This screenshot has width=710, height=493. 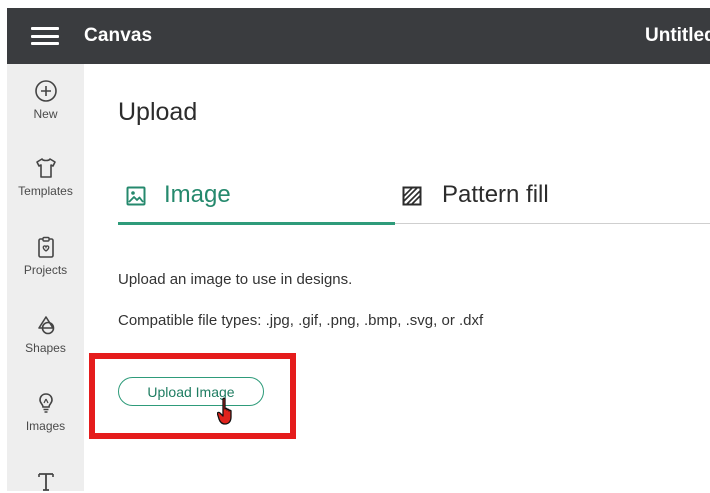 What do you see at coordinates (412, 196) in the screenshot?
I see `pattern-icon` at bounding box center [412, 196].